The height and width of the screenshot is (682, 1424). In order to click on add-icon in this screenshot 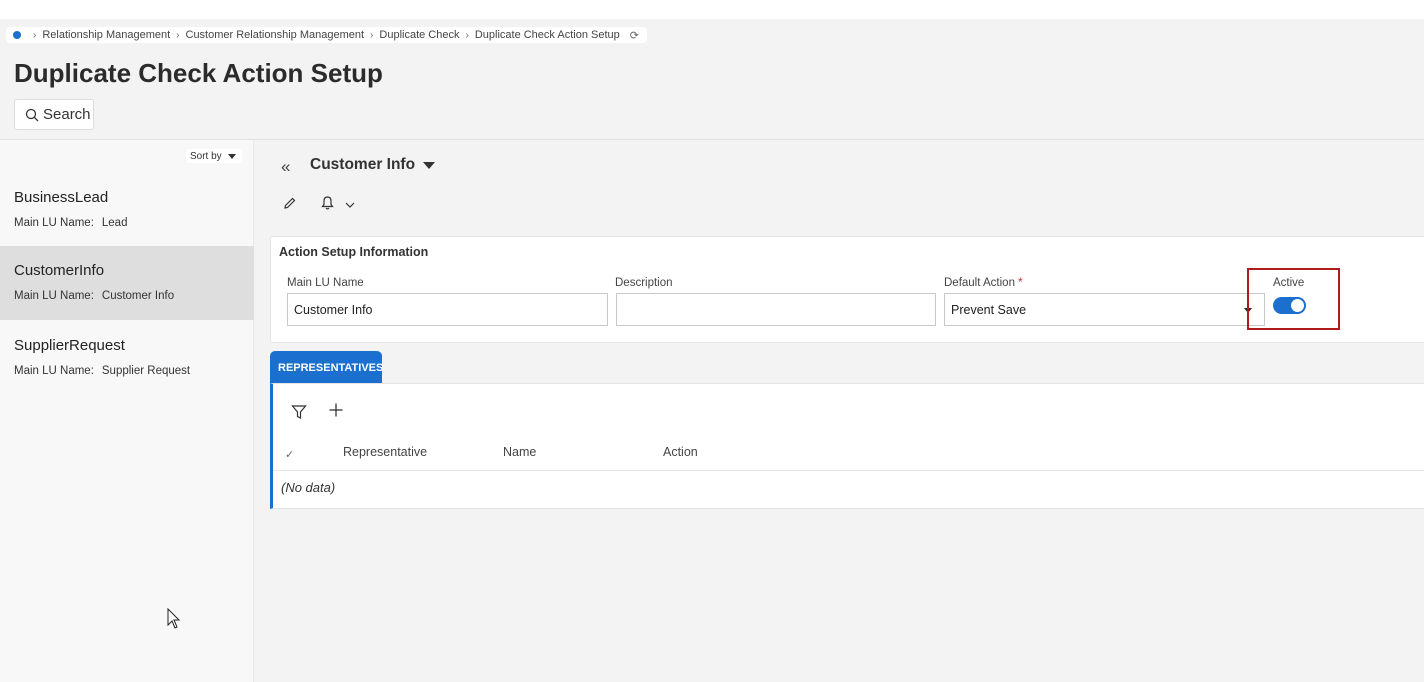, I will do `click(336, 410)`.